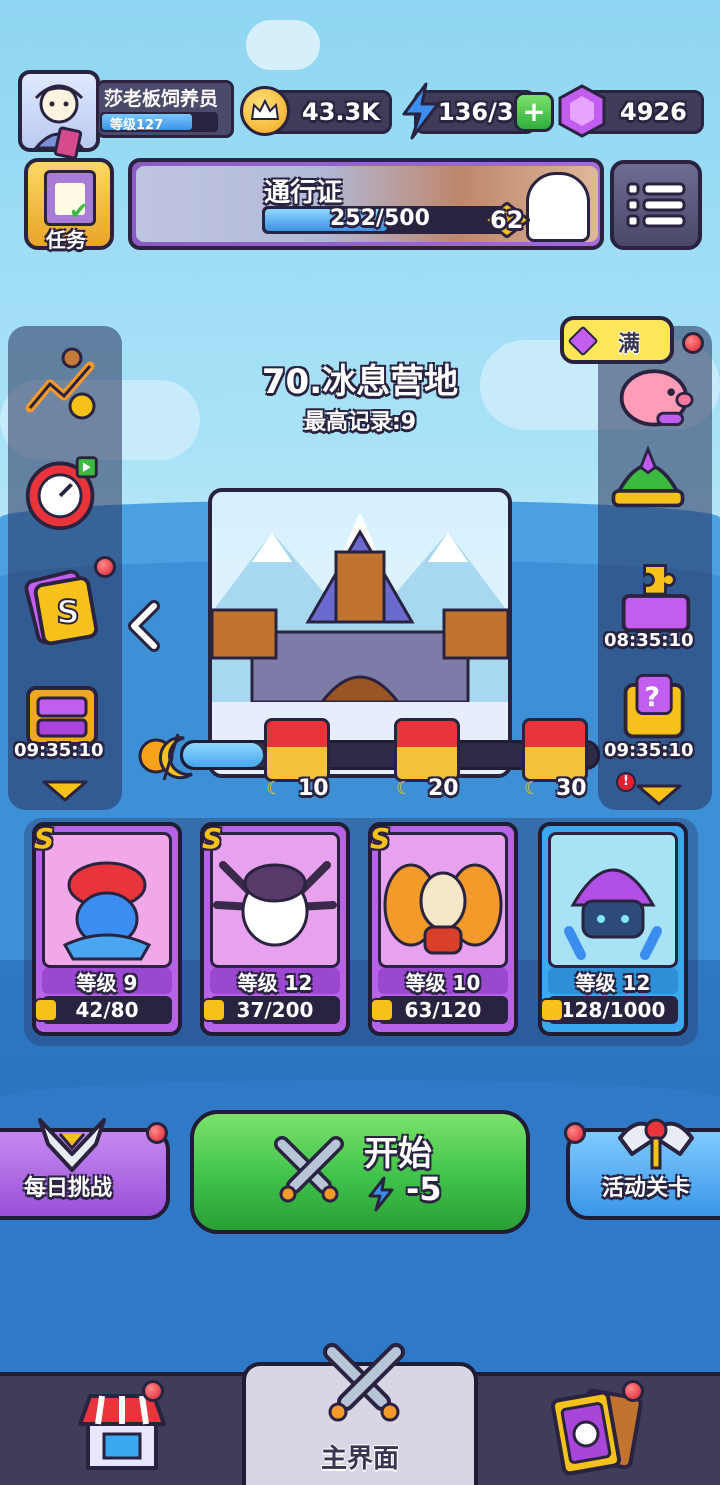 This screenshot has width=720, height=1485. What do you see at coordinates (265, 111) in the screenshot?
I see `crown-icon` at bounding box center [265, 111].